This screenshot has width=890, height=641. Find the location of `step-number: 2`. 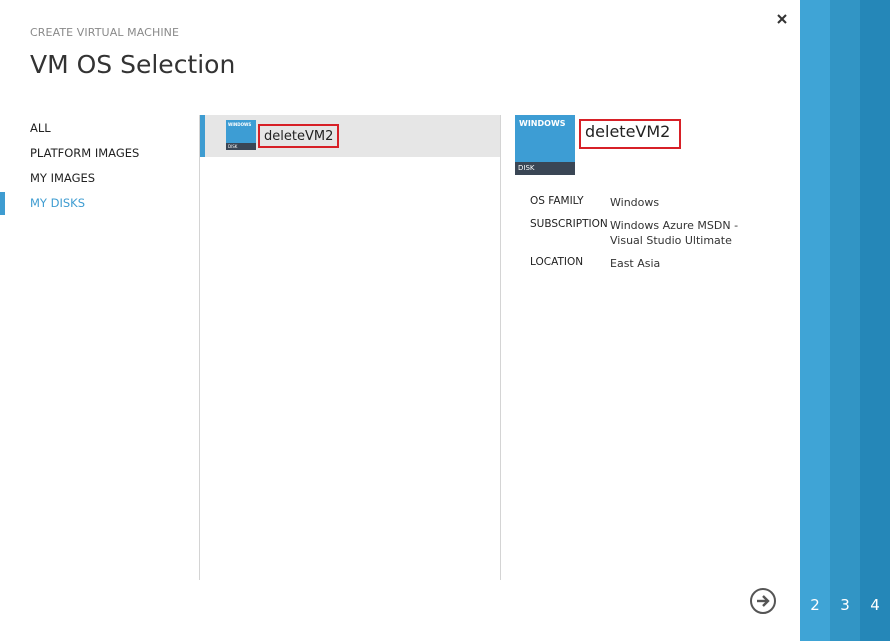

step-number: 2 is located at coordinates (815, 605).